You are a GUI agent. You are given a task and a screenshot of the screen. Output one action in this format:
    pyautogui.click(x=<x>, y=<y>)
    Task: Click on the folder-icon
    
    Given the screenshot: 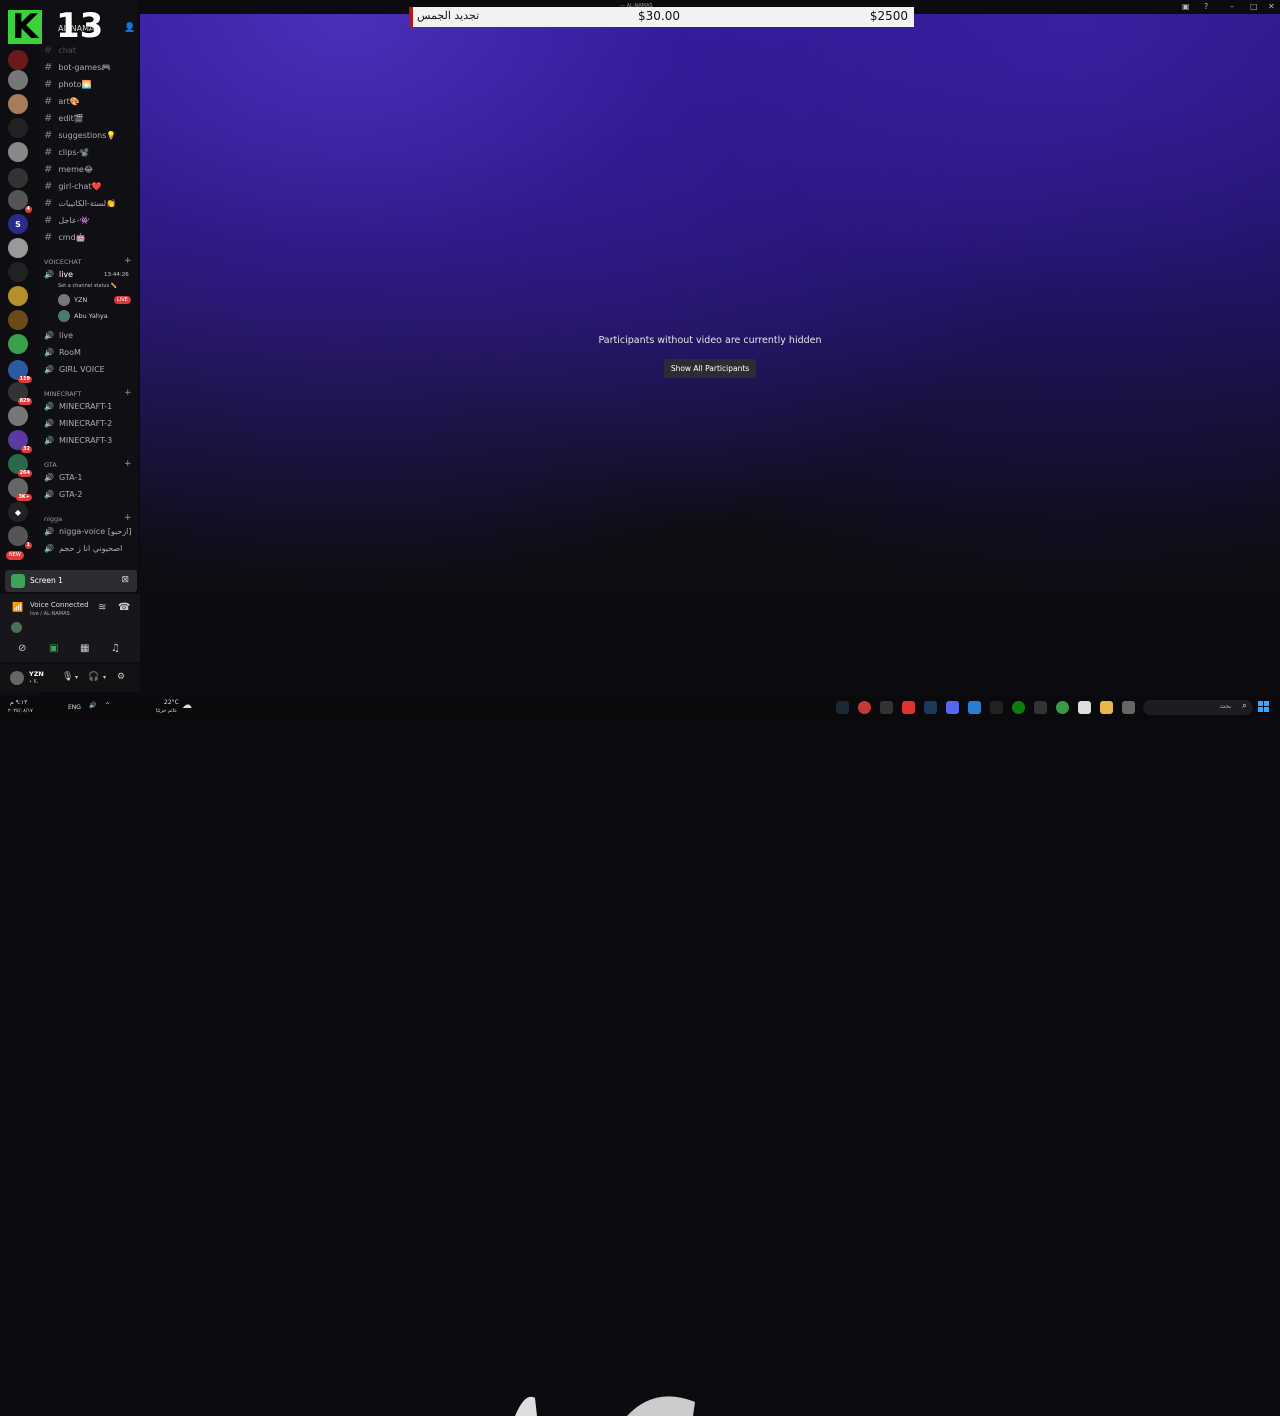 What is the action you would take?
    pyautogui.click(x=1106, y=707)
    